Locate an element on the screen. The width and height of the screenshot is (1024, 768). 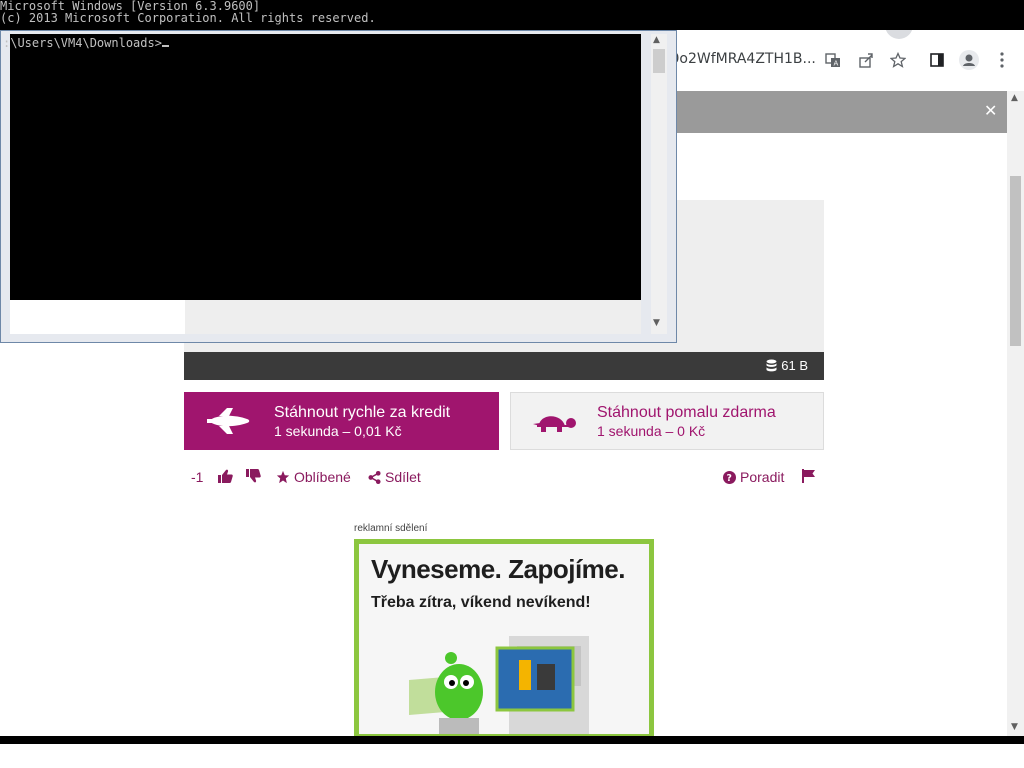
shuttle-icon is located at coordinates (229, 421).